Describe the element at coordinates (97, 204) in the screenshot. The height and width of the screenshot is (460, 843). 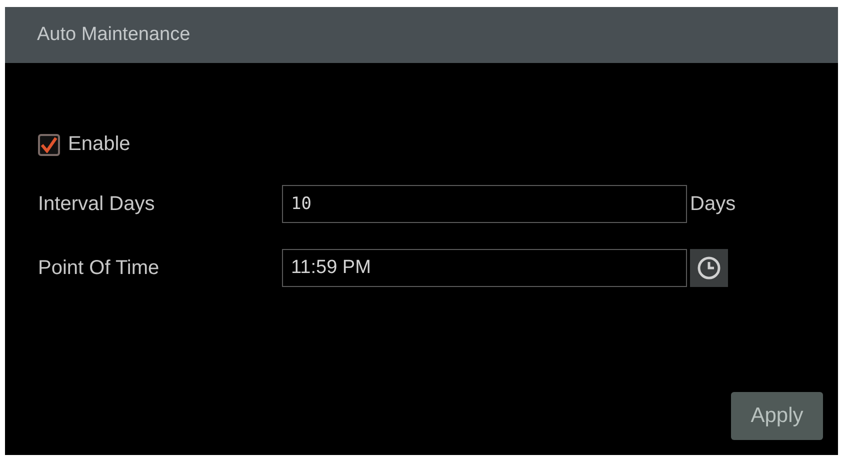
I see `field-label: Interval Days` at that location.